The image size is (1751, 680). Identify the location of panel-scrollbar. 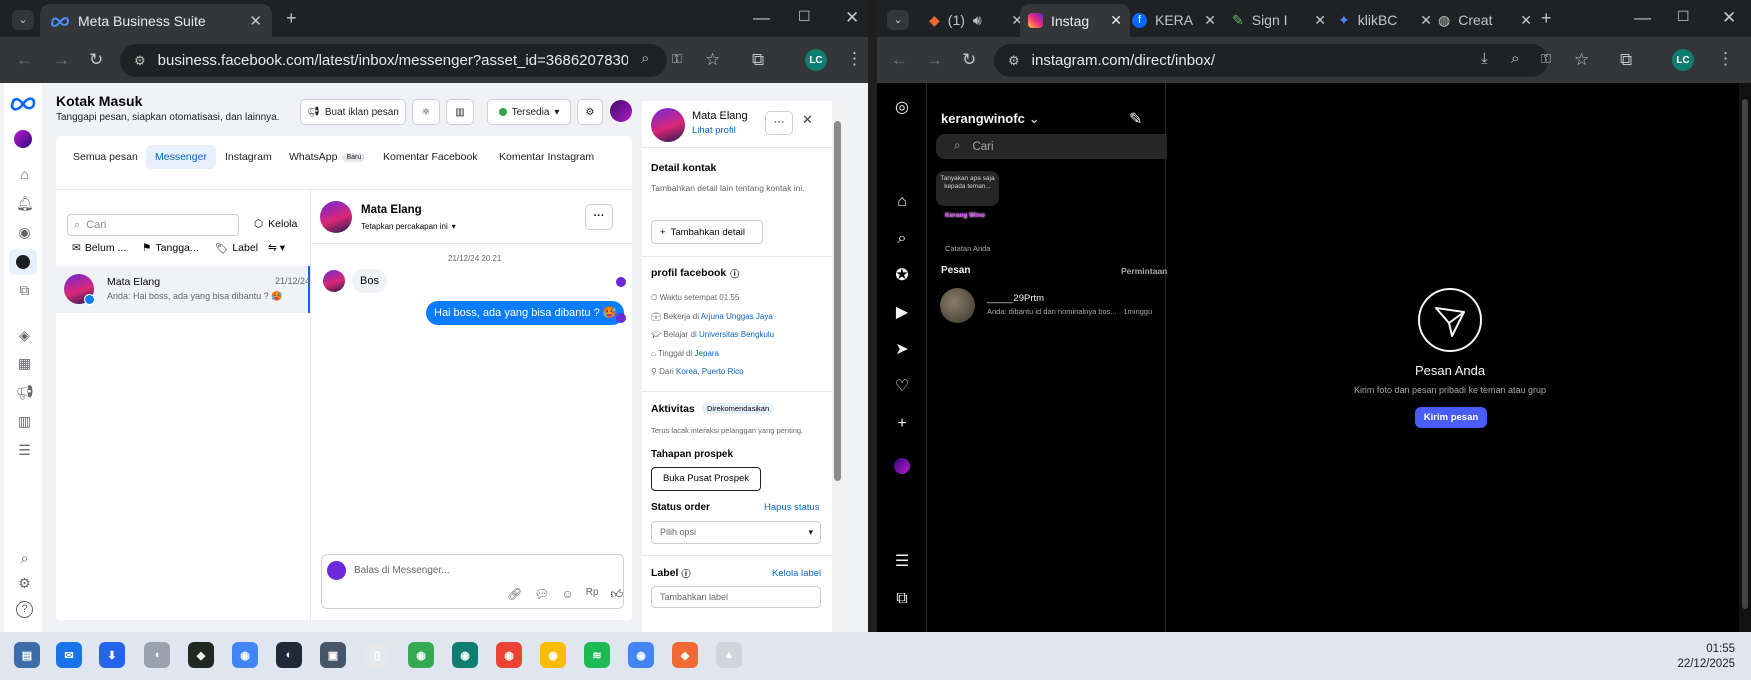
(837, 366).